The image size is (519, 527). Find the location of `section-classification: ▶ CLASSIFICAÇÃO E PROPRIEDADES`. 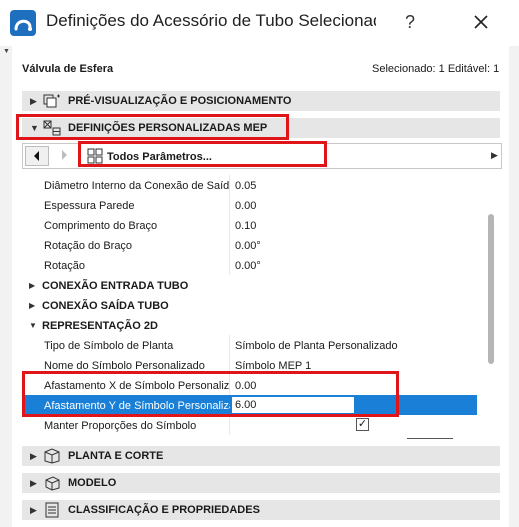

section-classification: ▶ CLASSIFICAÇÃO E PROPRIEDADES is located at coordinates (261, 510).